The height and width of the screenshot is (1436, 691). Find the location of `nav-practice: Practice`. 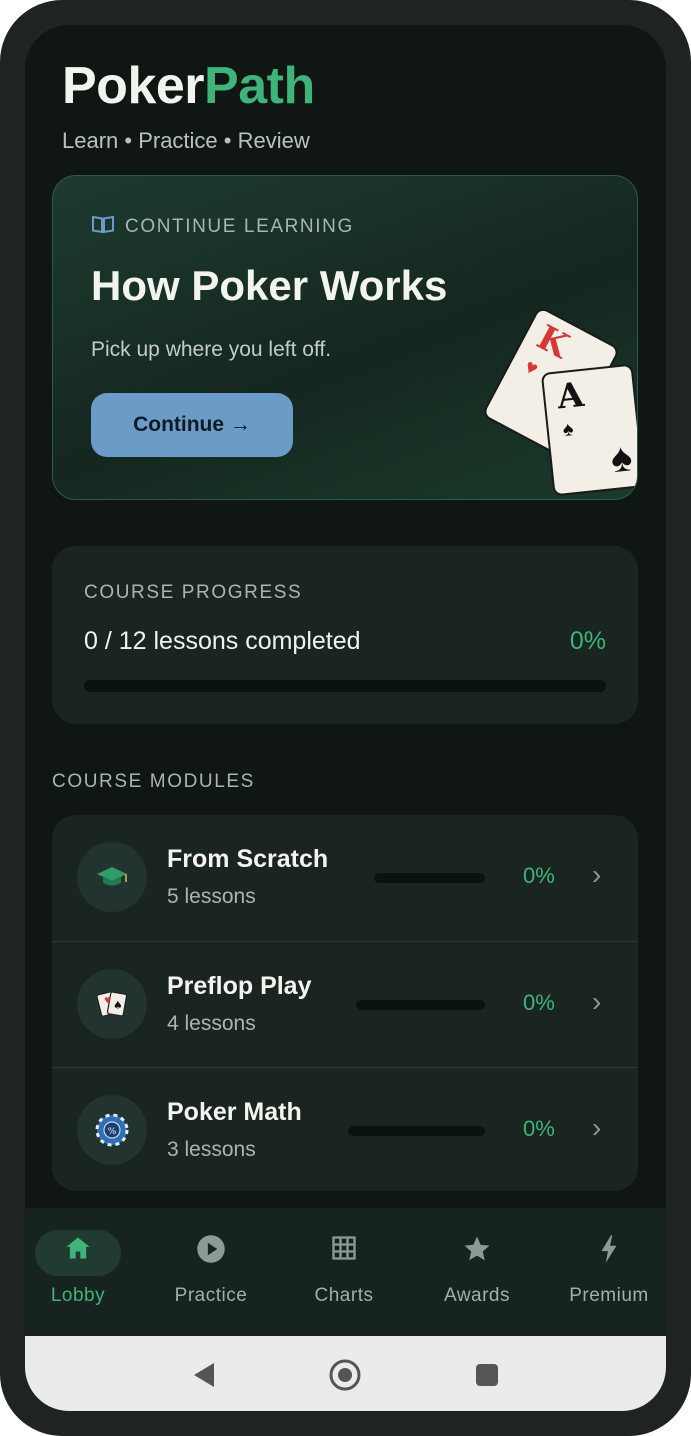

nav-practice: Practice is located at coordinates (211, 1272).